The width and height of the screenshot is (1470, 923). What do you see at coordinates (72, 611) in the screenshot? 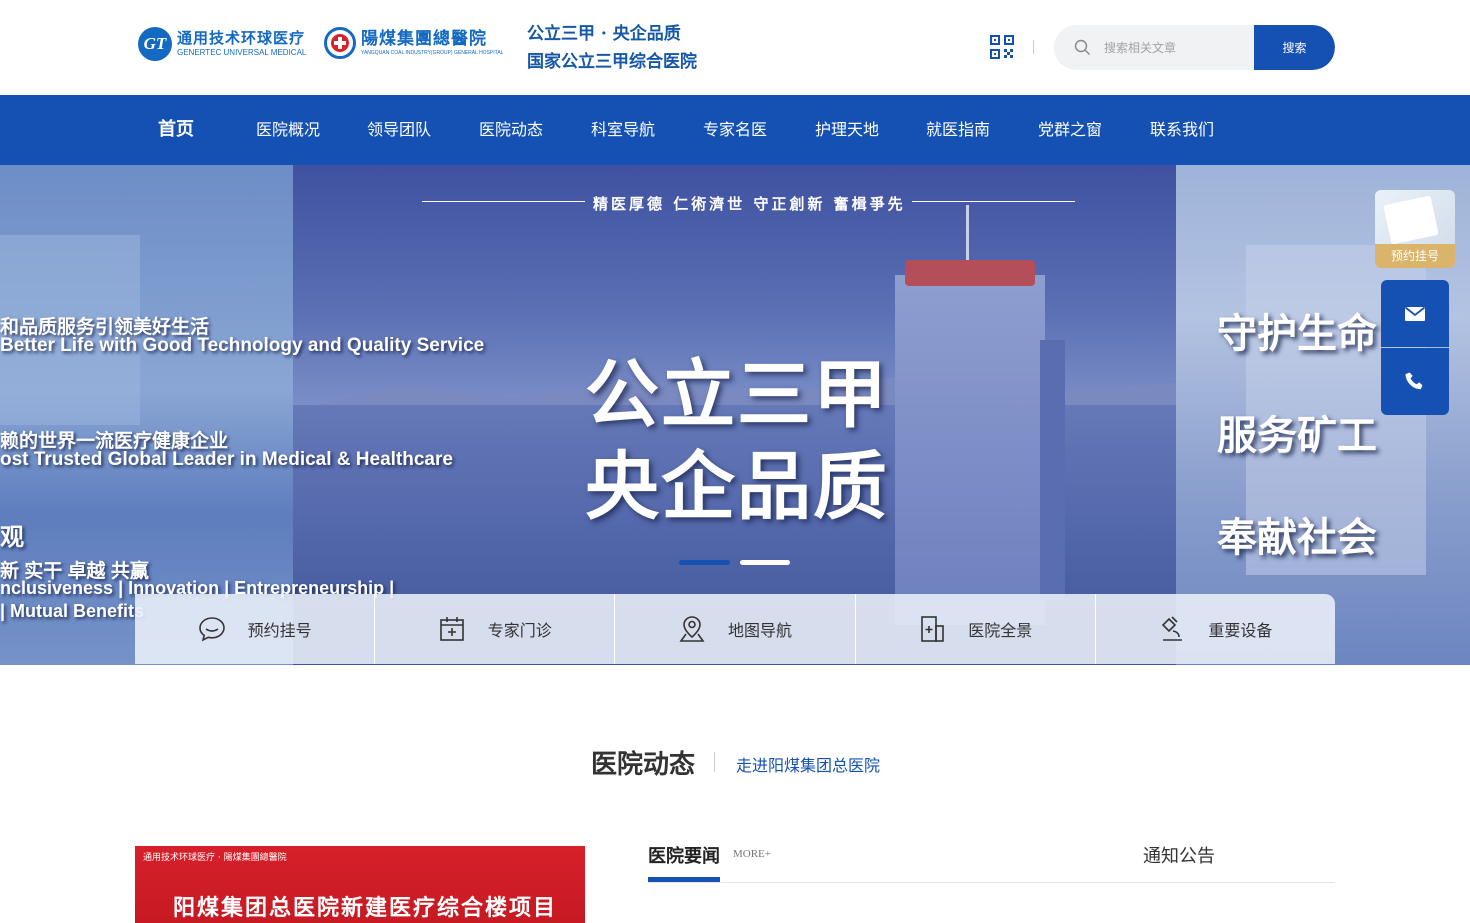
I see `banner-left-text: | Mutual Benefits` at bounding box center [72, 611].